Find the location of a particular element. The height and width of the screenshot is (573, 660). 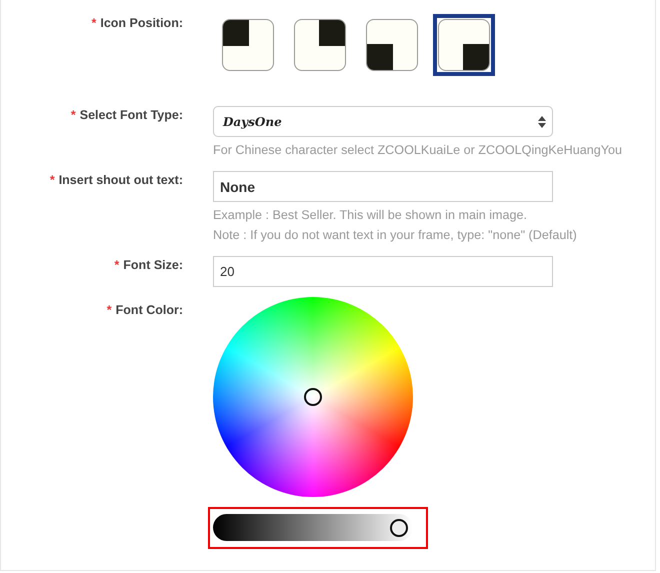

hint-text: Example : Best Seller. This will be shown in main image. is located at coordinates (370, 215).